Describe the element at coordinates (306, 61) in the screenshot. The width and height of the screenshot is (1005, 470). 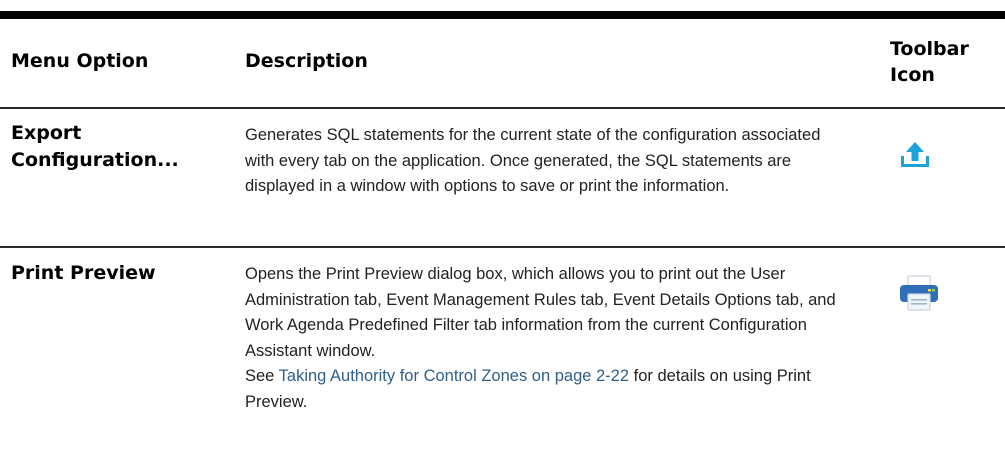
I see `column-header-description: Description` at that location.